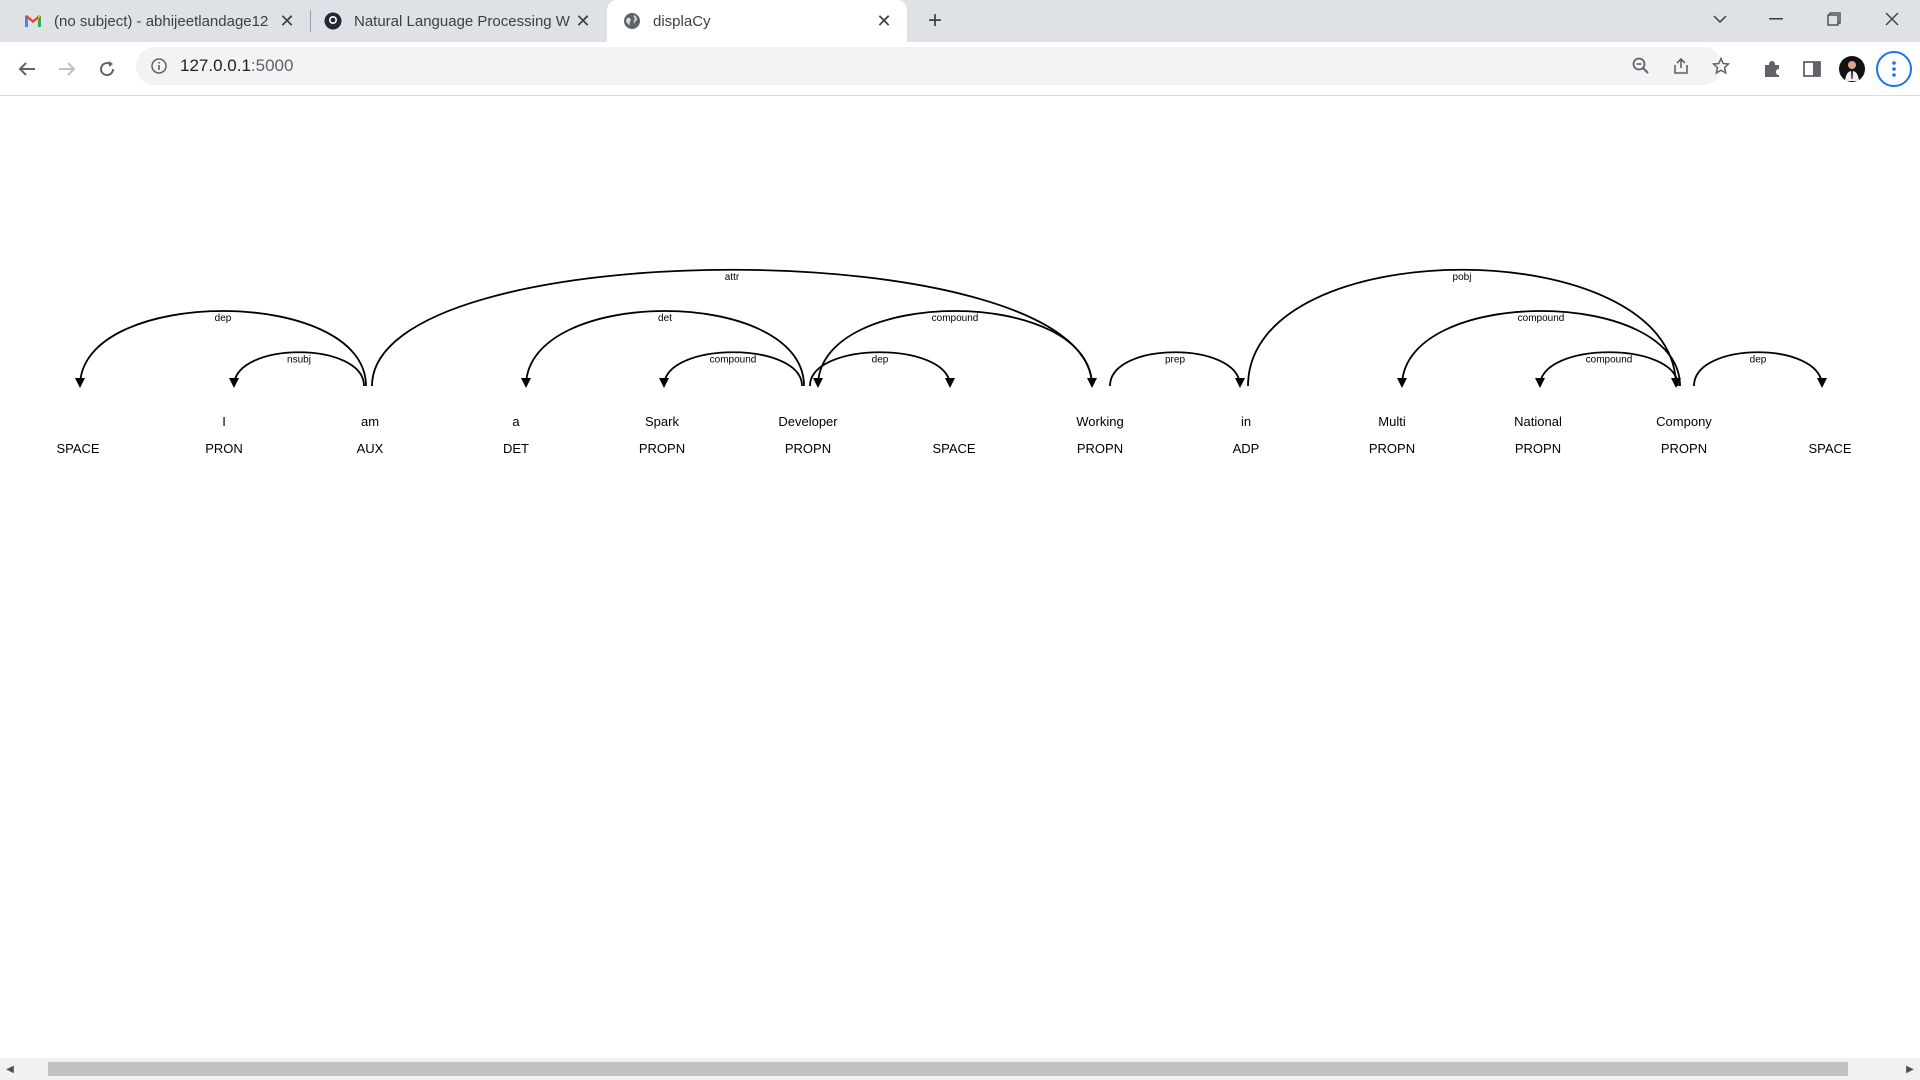 The width and height of the screenshot is (1920, 1080). Describe the element at coordinates (224, 448) in the screenshot. I see `token-pos-tag: PRON` at that location.